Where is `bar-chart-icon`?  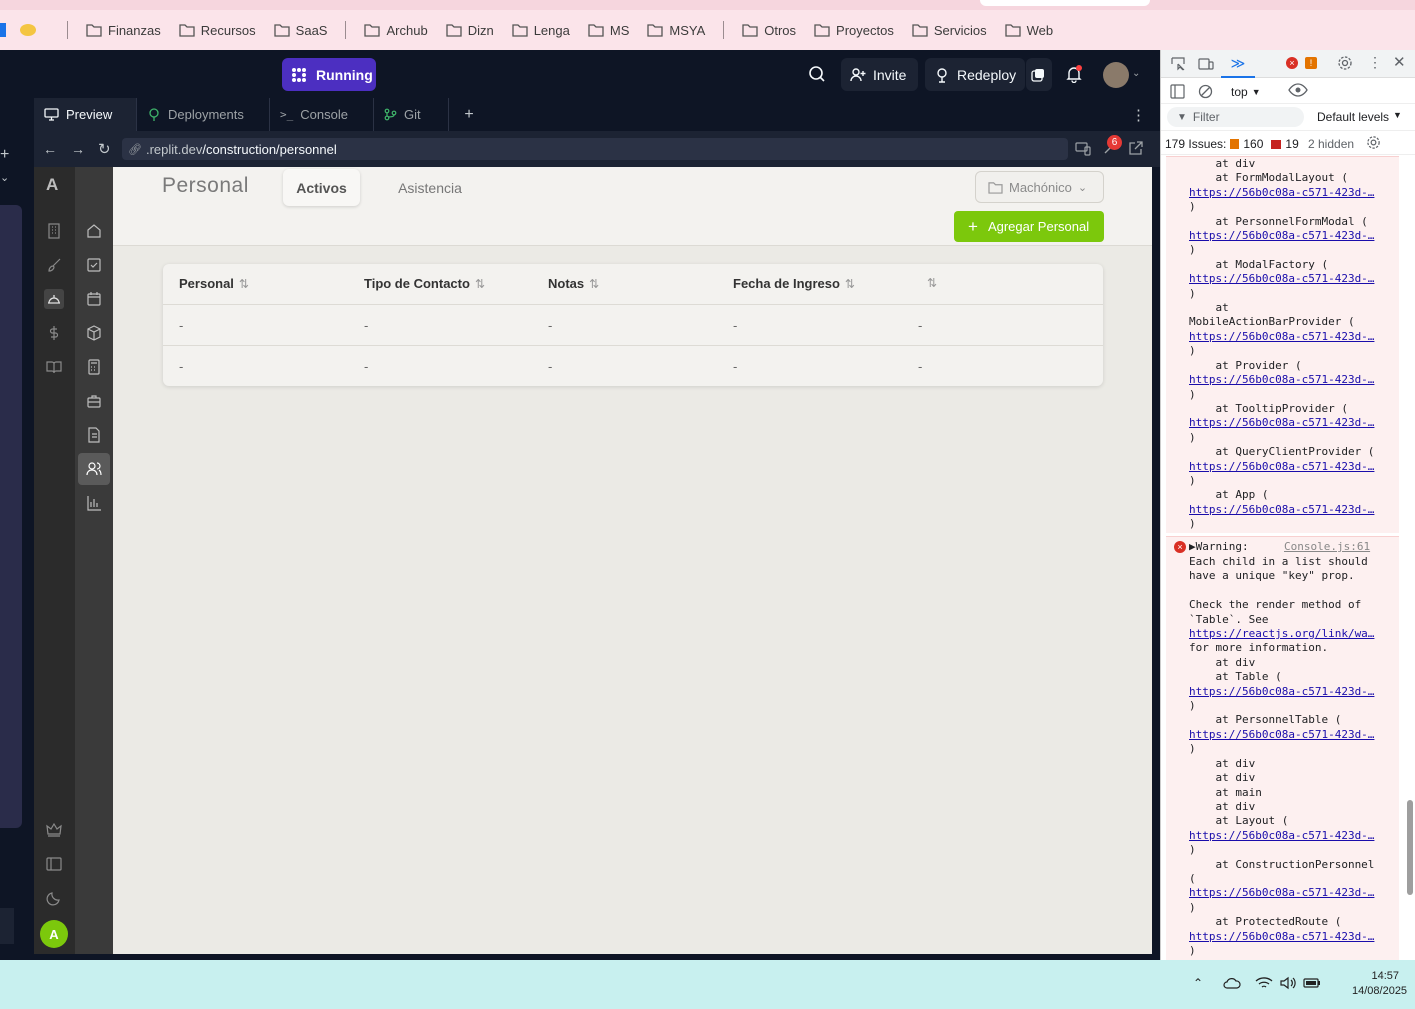 bar-chart-icon is located at coordinates (94, 503).